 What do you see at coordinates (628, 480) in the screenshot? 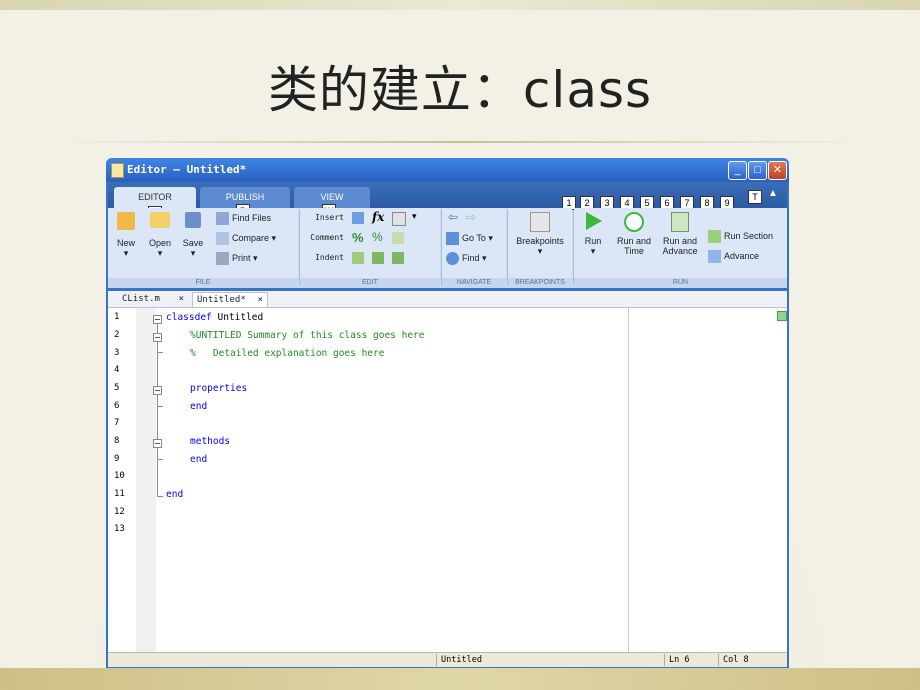
I see `right-text-margin` at bounding box center [628, 480].